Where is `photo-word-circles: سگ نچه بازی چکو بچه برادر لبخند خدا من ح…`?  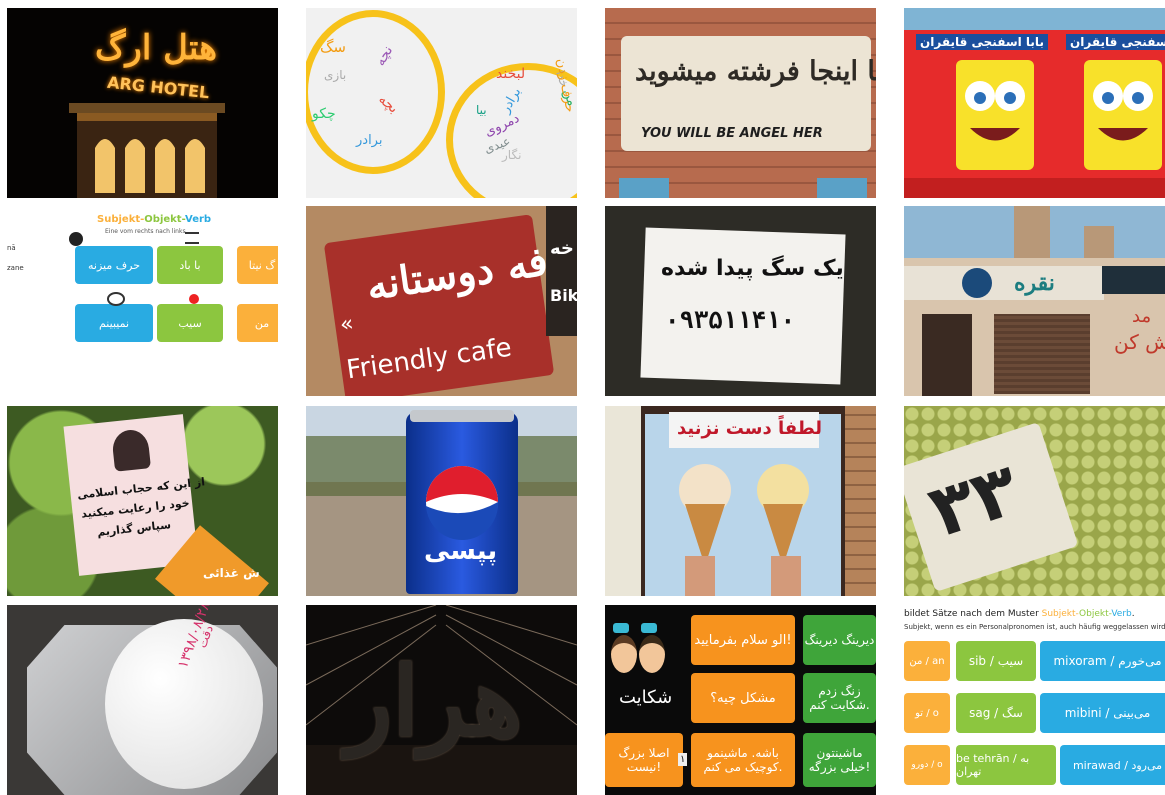
photo-word-circles: سگ نچه بازی چکو بچه برادر لبخند خدا من ح… is located at coordinates (441, 103).